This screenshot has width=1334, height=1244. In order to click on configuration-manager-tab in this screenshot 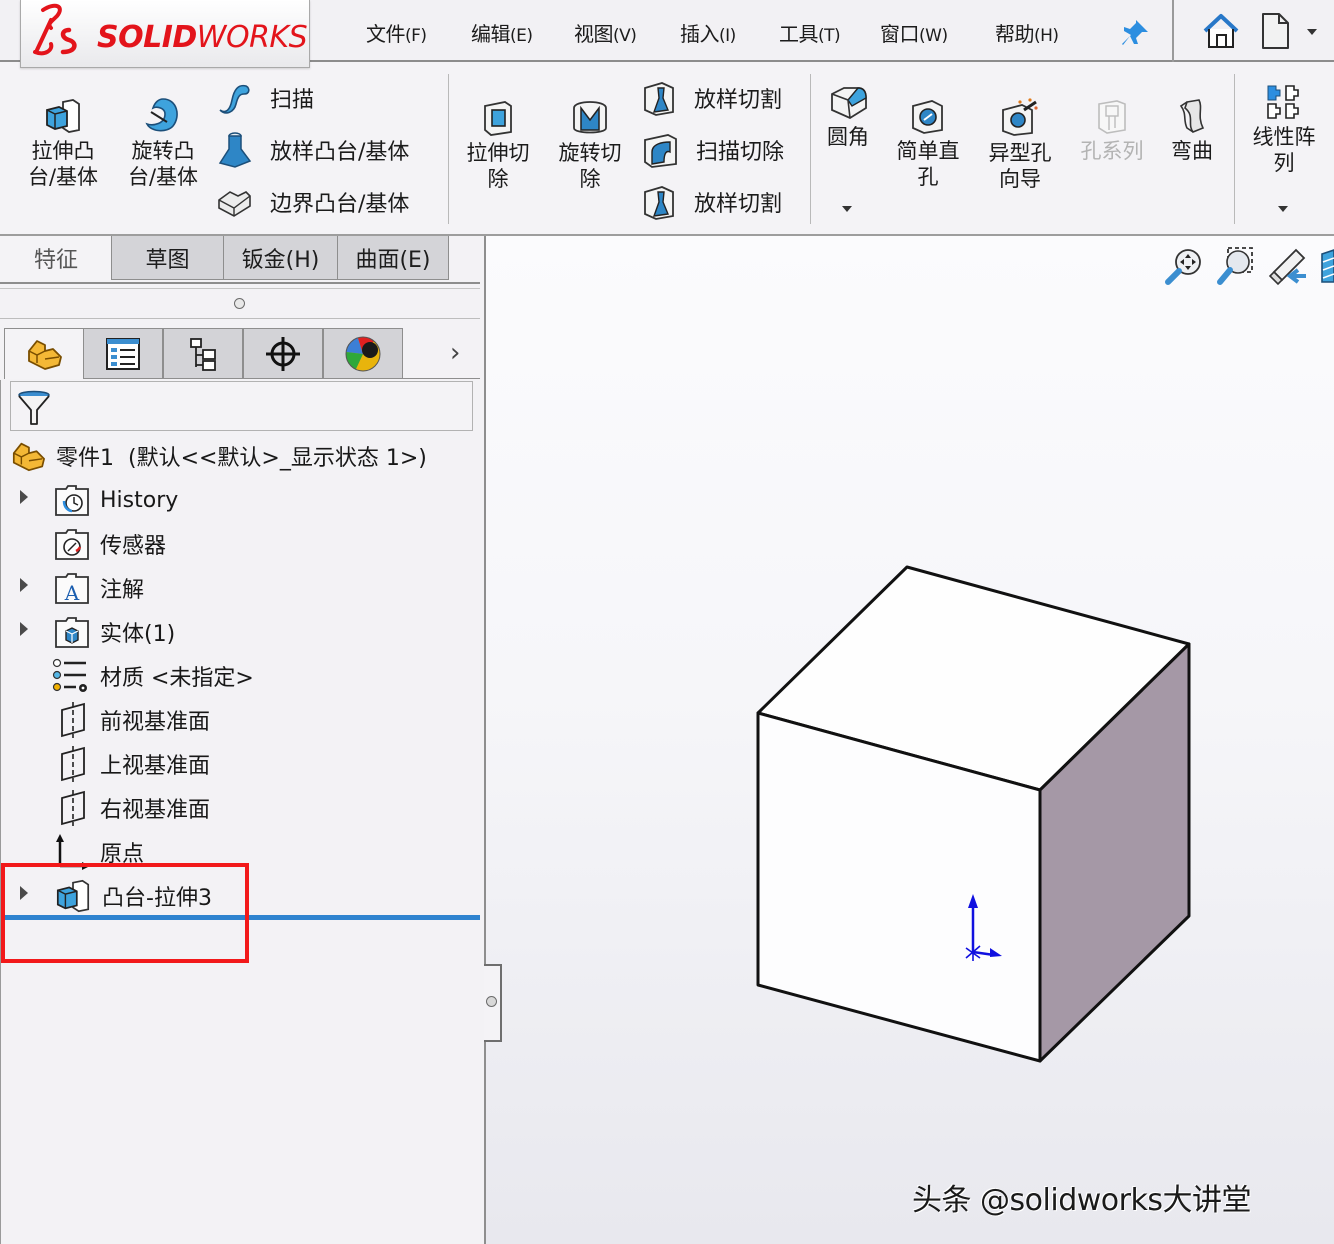, I will do `click(203, 353)`.